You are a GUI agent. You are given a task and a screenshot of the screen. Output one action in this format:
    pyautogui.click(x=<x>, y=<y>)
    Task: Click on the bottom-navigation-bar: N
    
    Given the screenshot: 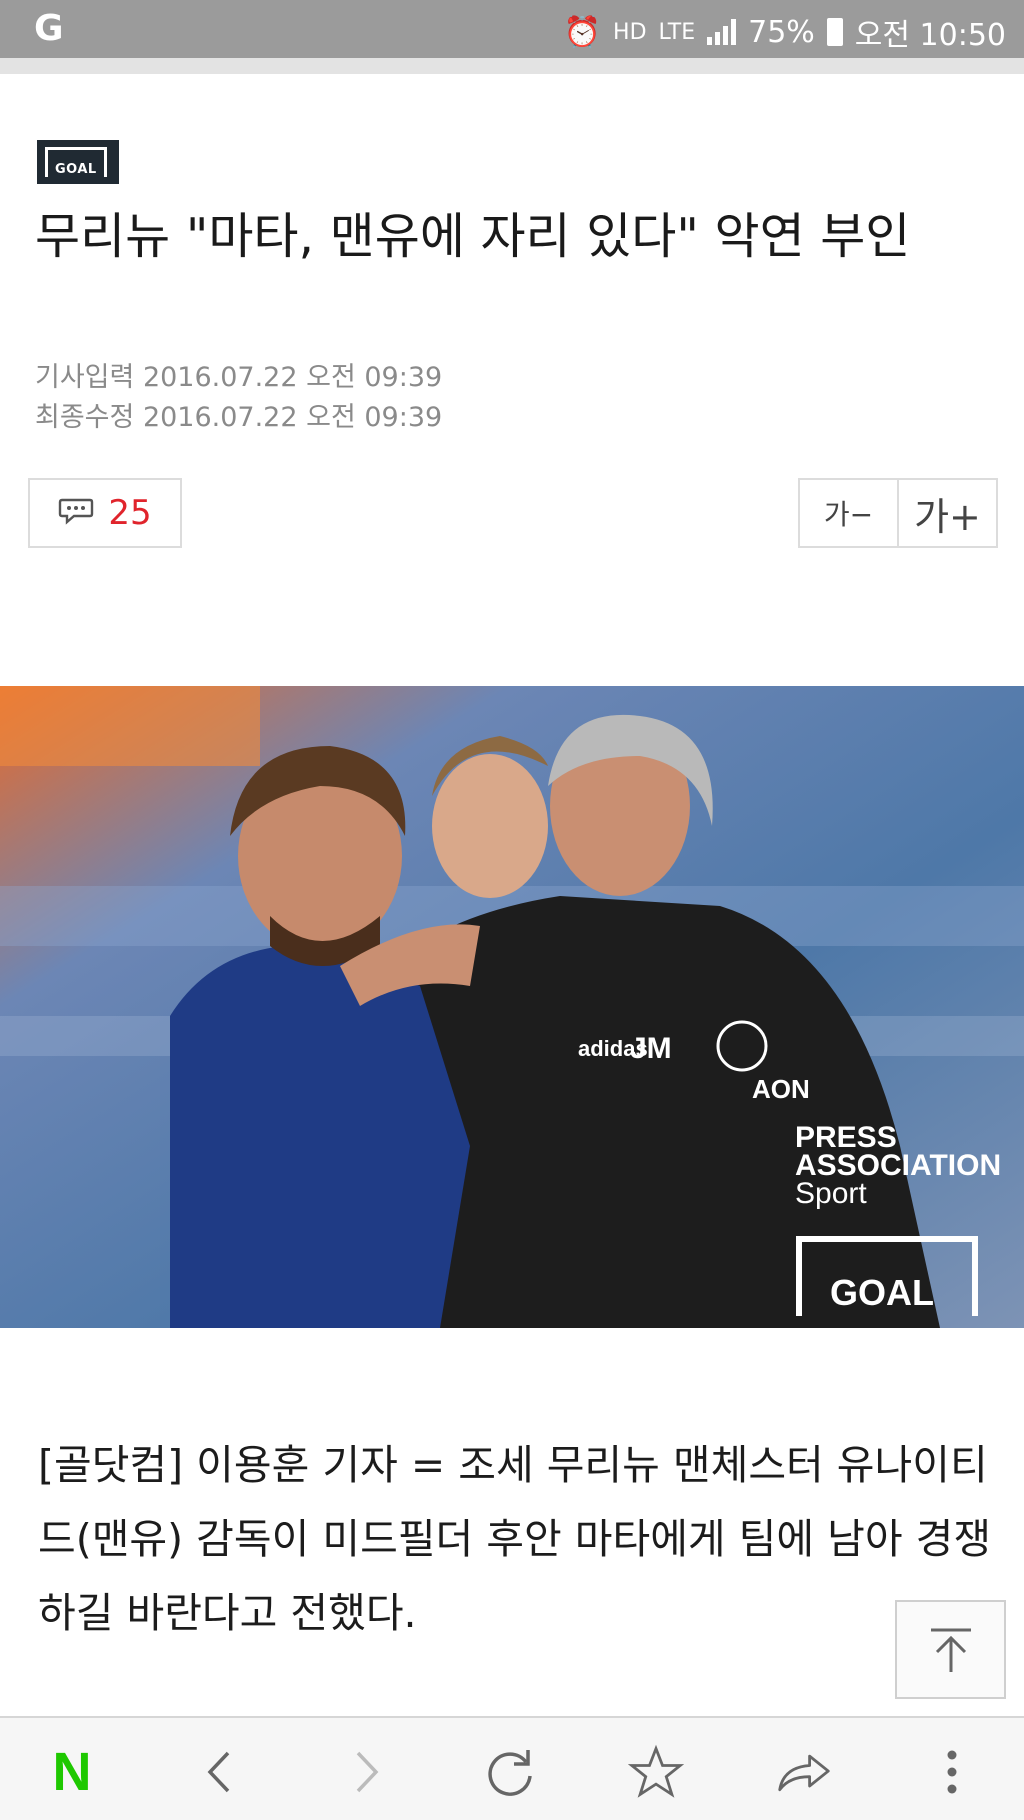 What is the action you would take?
    pyautogui.click(x=512, y=1768)
    